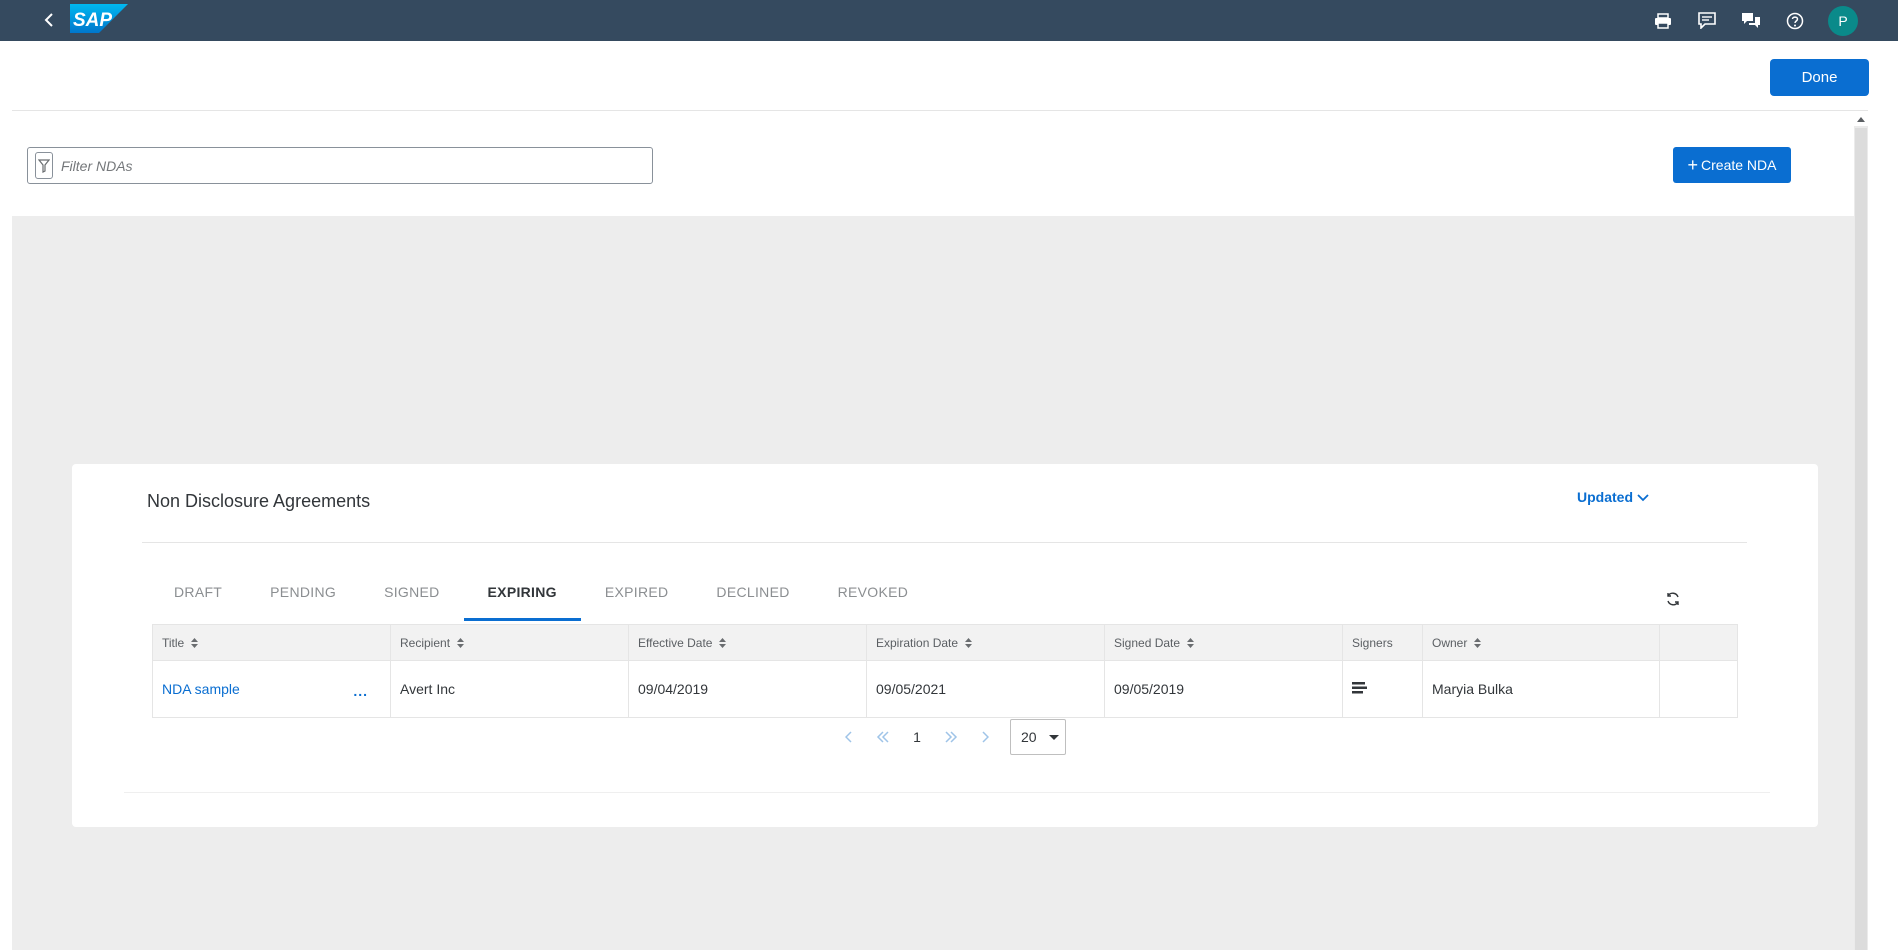  I want to click on pagination: 1 20, so click(949, 737).